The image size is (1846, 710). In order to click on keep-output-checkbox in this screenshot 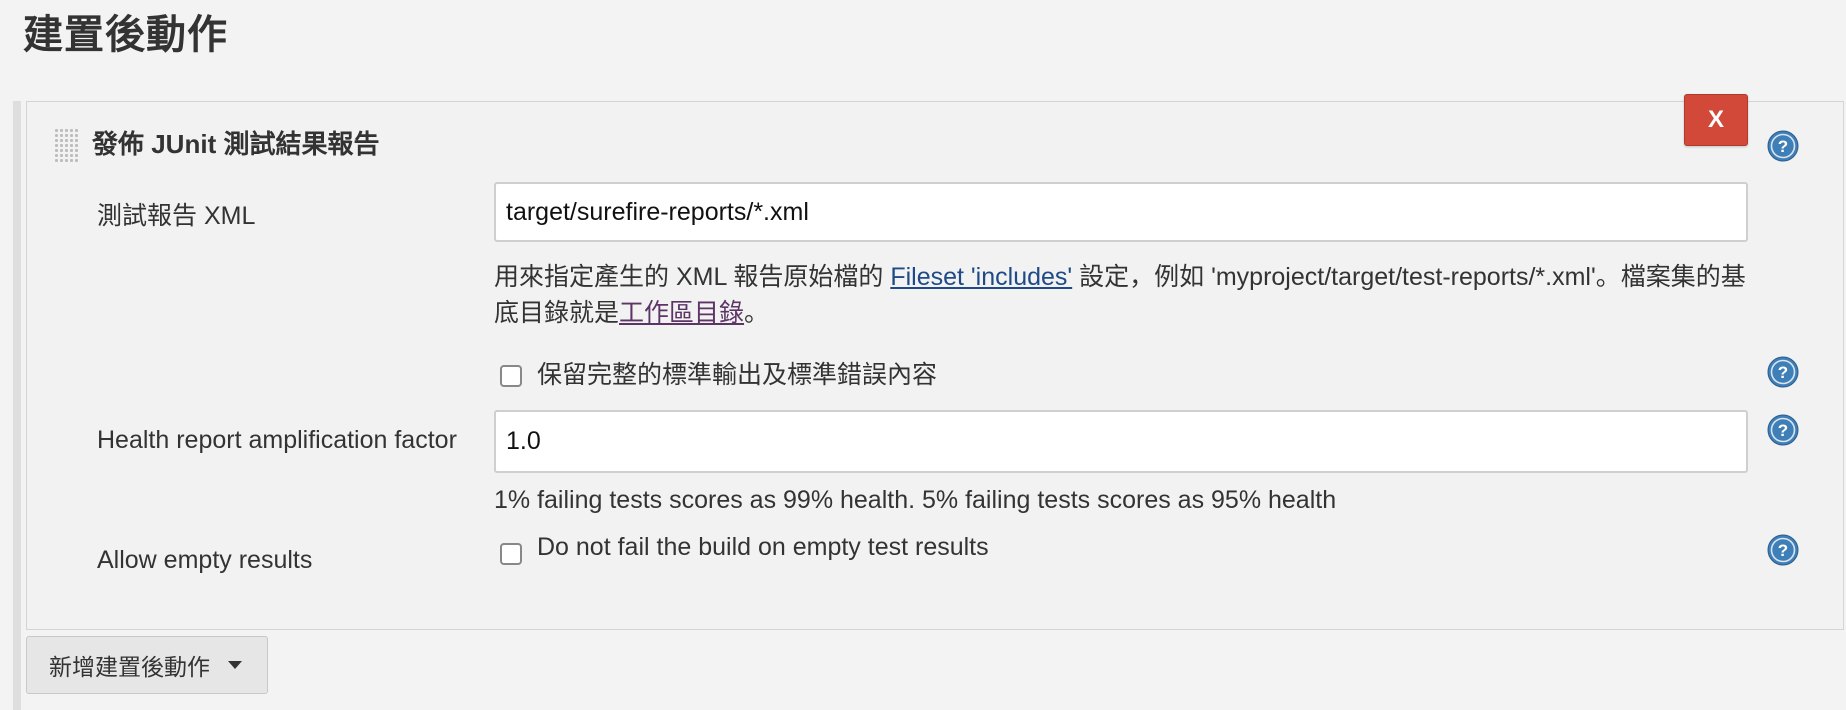, I will do `click(511, 376)`.